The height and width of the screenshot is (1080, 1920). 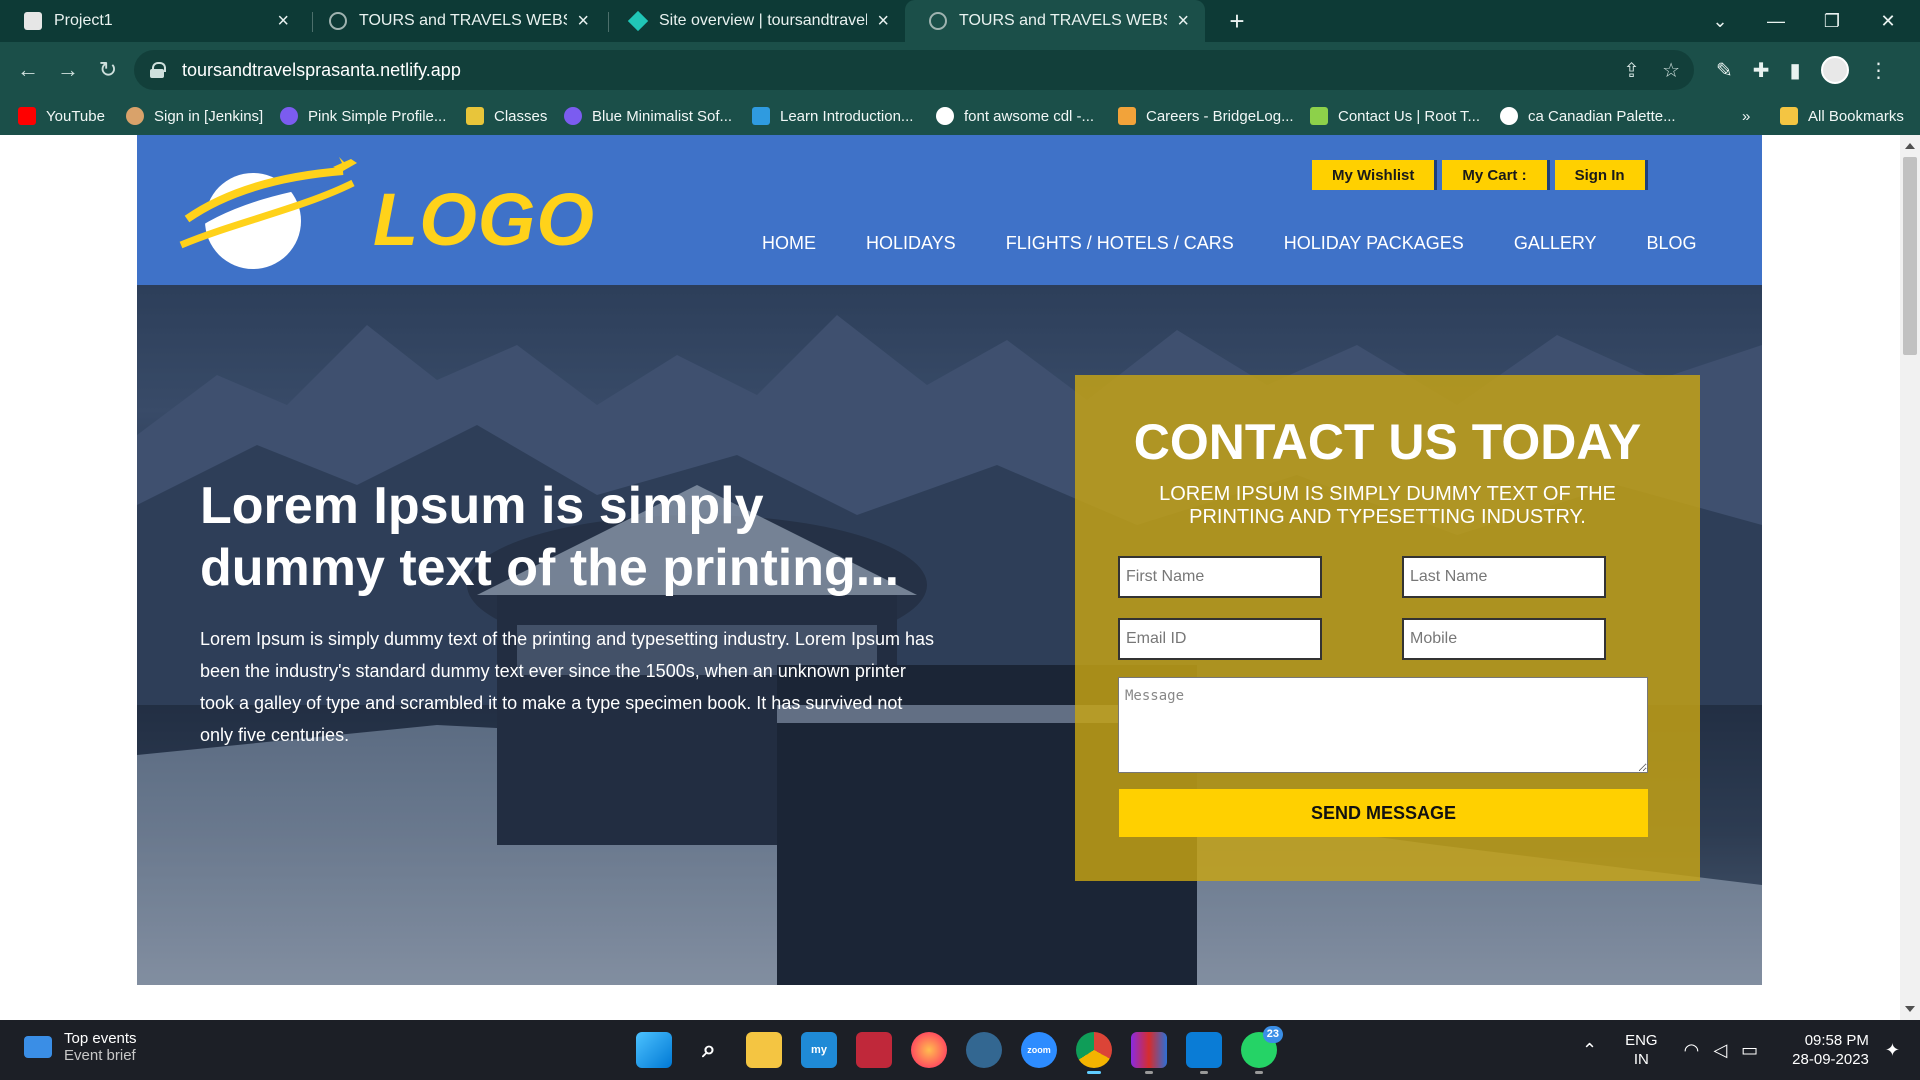 What do you see at coordinates (1910, 577) in the screenshot?
I see `vertical-scrollbar` at bounding box center [1910, 577].